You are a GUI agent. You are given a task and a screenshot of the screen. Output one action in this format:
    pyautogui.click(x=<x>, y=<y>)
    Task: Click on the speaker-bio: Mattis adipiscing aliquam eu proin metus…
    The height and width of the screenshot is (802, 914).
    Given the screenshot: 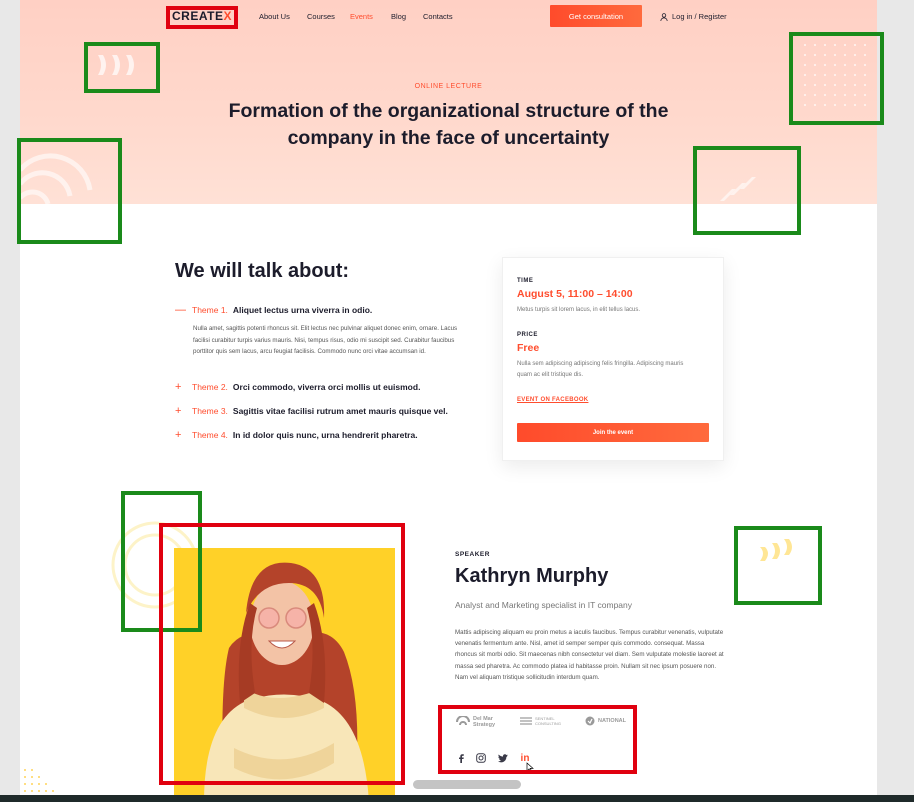 What is the action you would take?
    pyautogui.click(x=589, y=655)
    